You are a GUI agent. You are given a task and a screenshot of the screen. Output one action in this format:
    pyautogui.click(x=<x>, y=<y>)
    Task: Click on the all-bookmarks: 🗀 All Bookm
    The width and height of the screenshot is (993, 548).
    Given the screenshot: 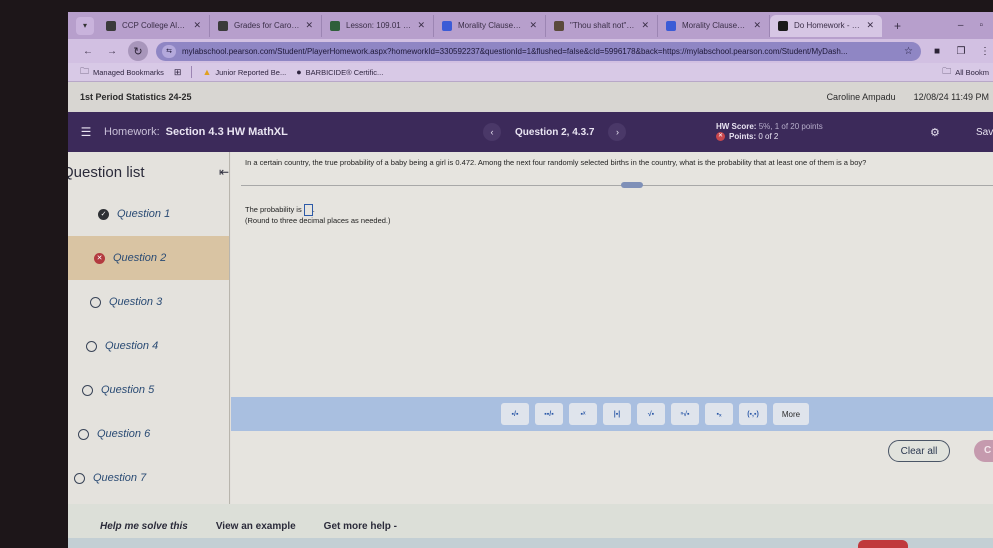 What is the action you would take?
    pyautogui.click(x=967, y=72)
    